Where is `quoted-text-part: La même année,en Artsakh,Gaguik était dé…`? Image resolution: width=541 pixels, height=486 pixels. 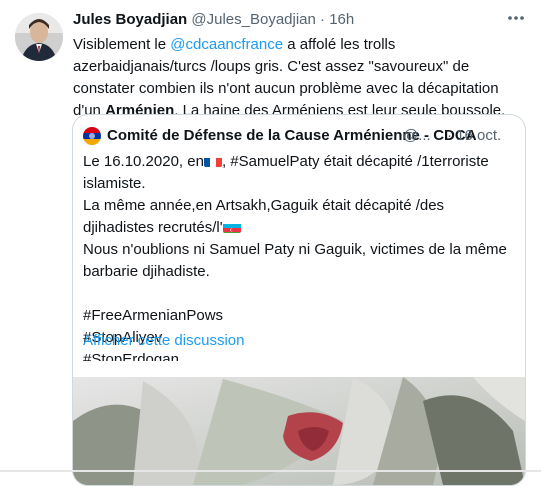
quoted-text-part: La même année,en Artsakh,Gaguik était dé… is located at coordinates (264, 216).